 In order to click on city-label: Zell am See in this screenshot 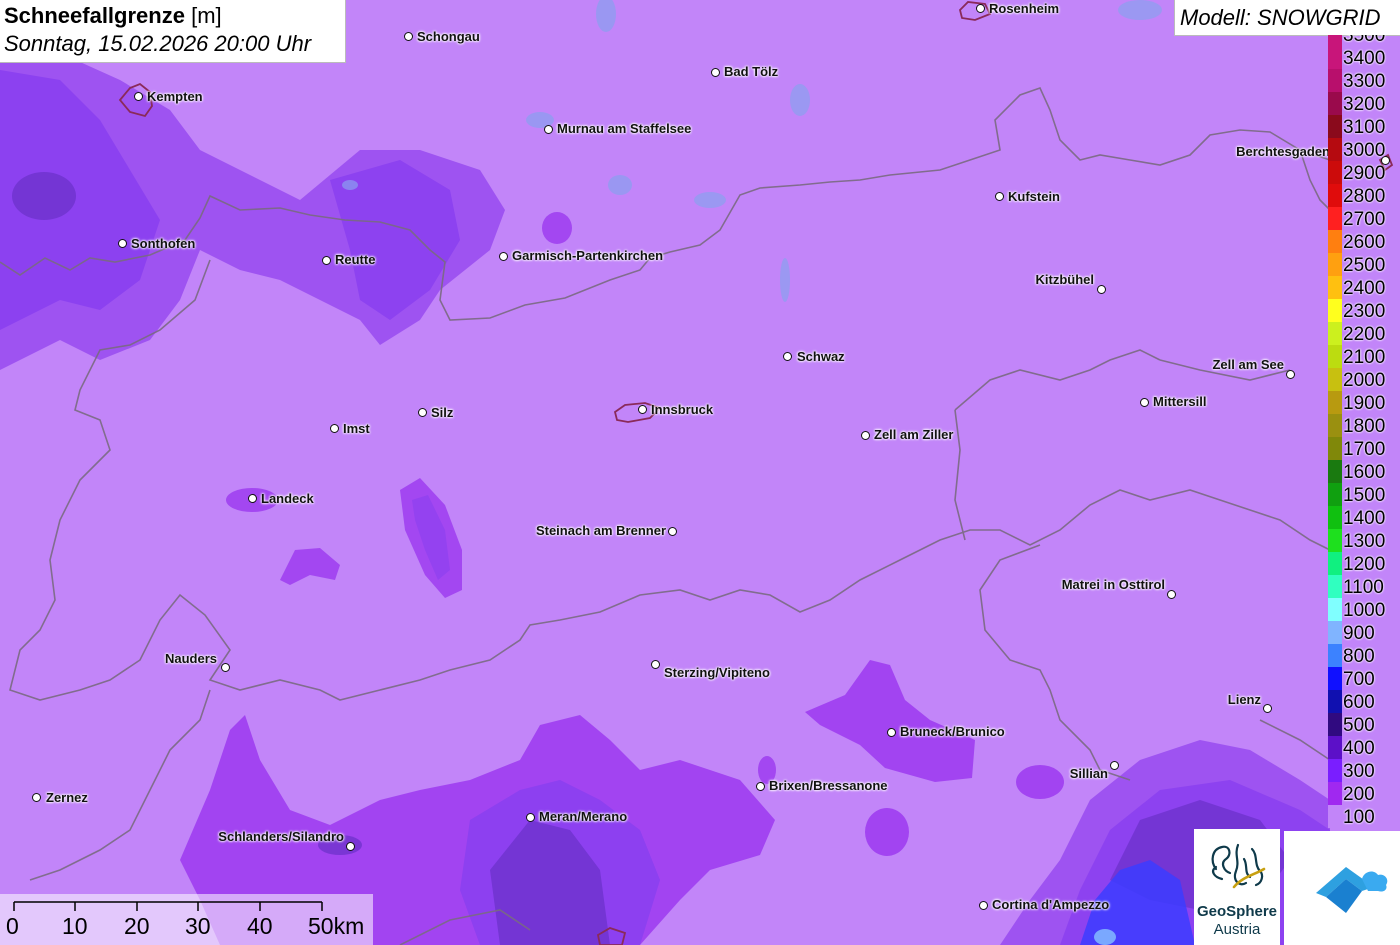, I will do `click(1248, 364)`.